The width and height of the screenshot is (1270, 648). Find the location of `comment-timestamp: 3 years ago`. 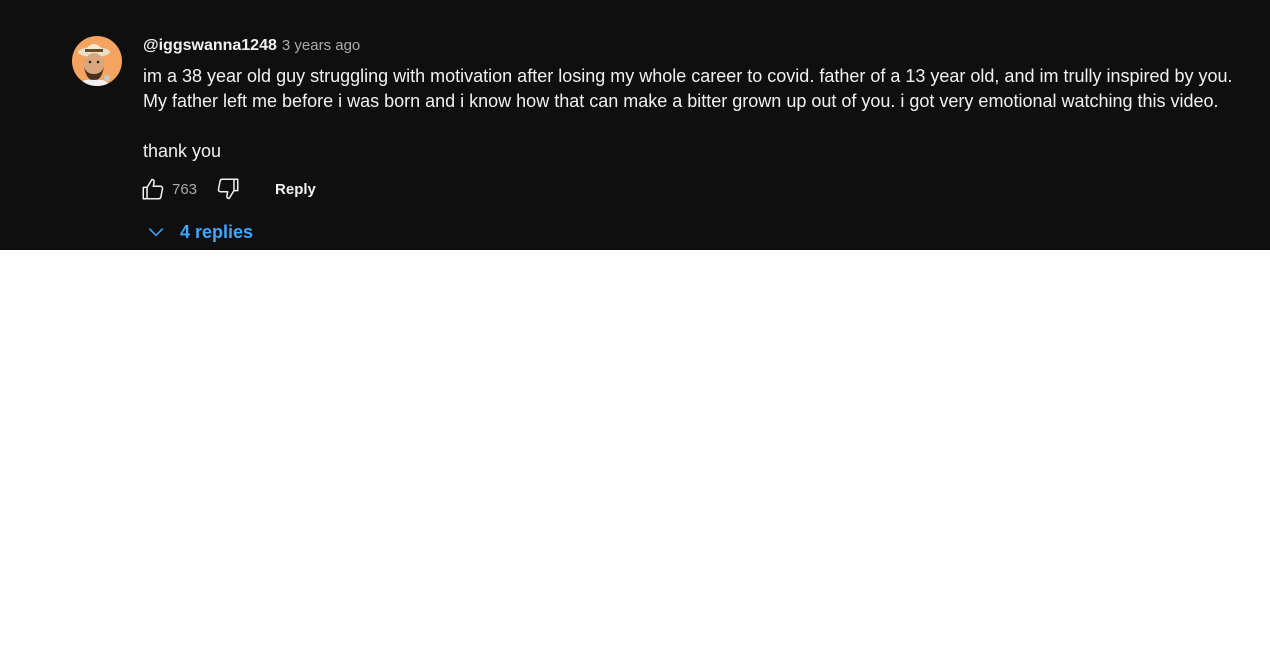

comment-timestamp: 3 years ago is located at coordinates (321, 45).